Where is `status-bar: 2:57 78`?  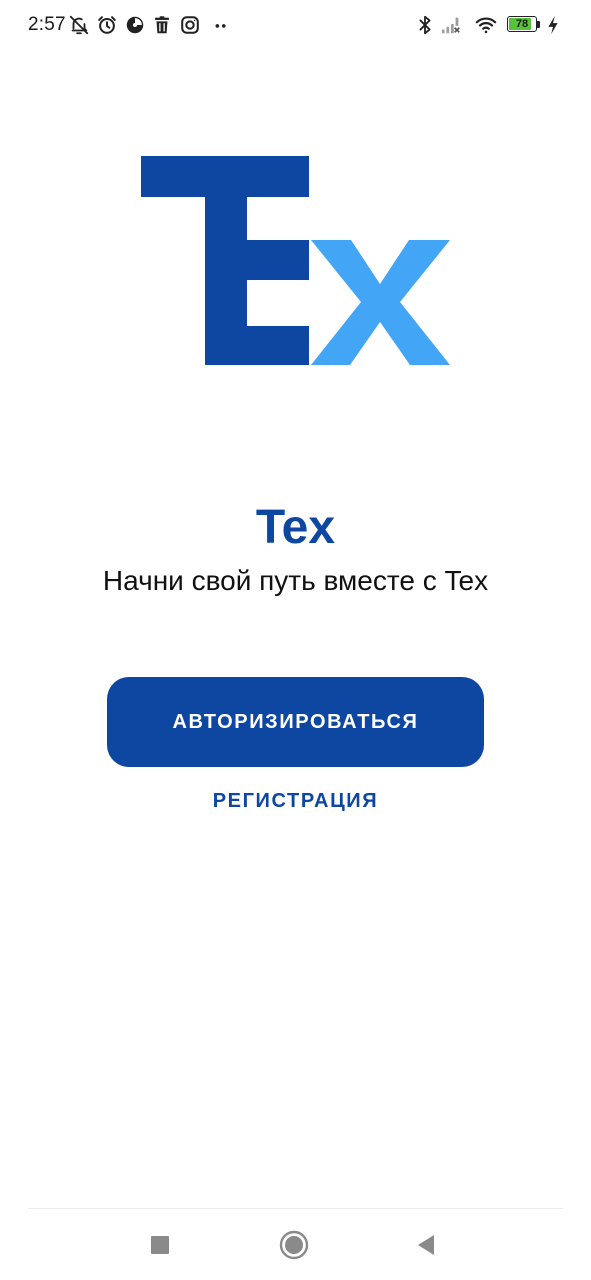
status-bar: 2:57 78 is located at coordinates (295, 26).